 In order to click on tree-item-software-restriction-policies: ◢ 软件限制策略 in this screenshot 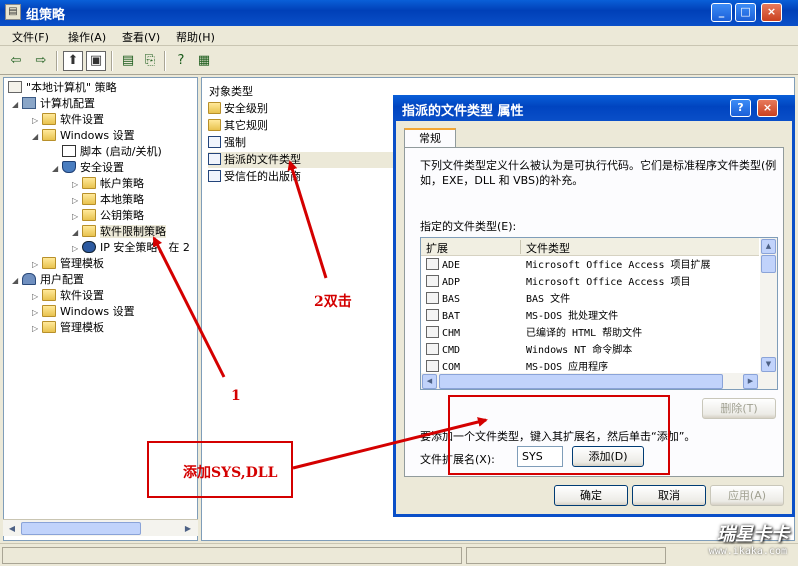, I will do `click(119, 232)`.